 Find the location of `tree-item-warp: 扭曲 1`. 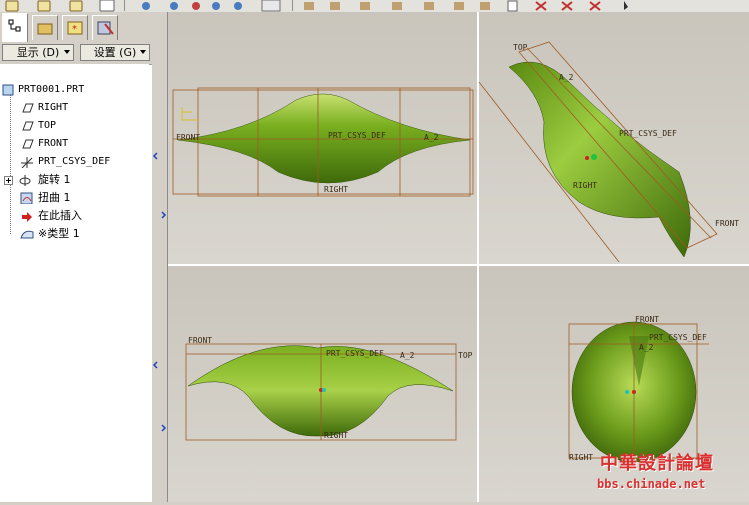

tree-item-warp: 扭曲 1 is located at coordinates (80, 198).